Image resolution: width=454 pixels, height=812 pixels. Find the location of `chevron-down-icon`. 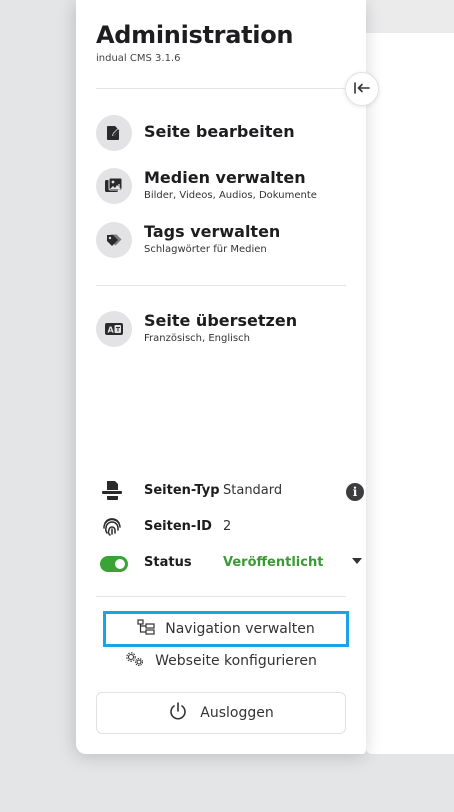

chevron-down-icon is located at coordinates (357, 561).